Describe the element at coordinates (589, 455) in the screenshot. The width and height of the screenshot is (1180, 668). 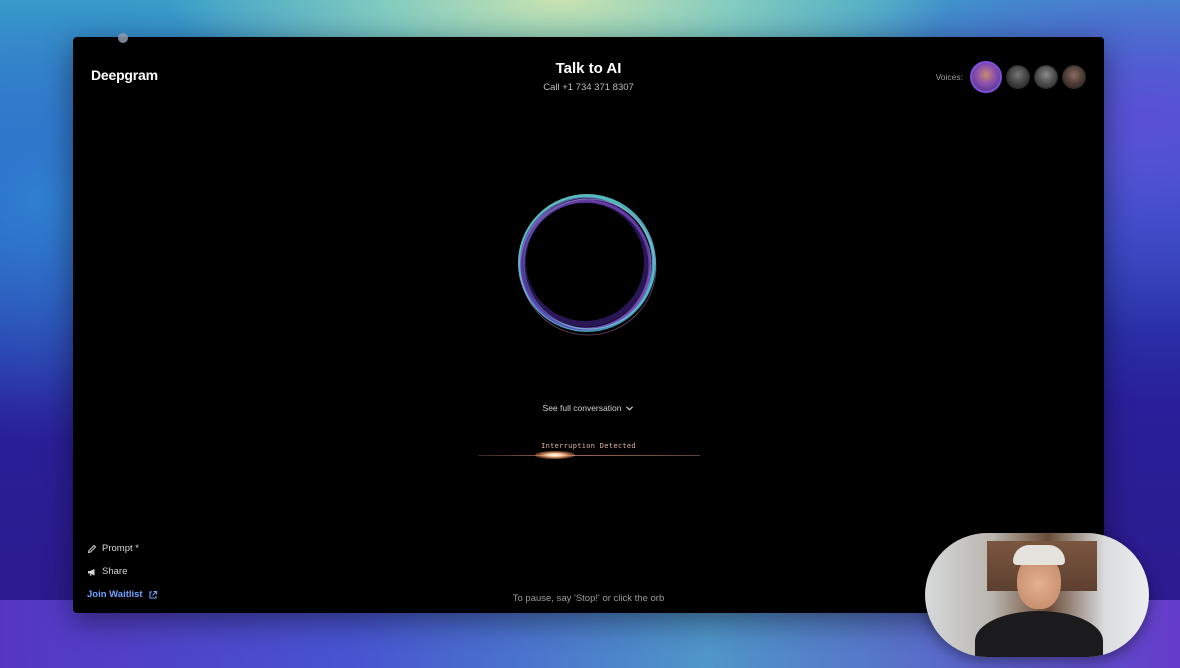
I see `audio-level-line` at that location.